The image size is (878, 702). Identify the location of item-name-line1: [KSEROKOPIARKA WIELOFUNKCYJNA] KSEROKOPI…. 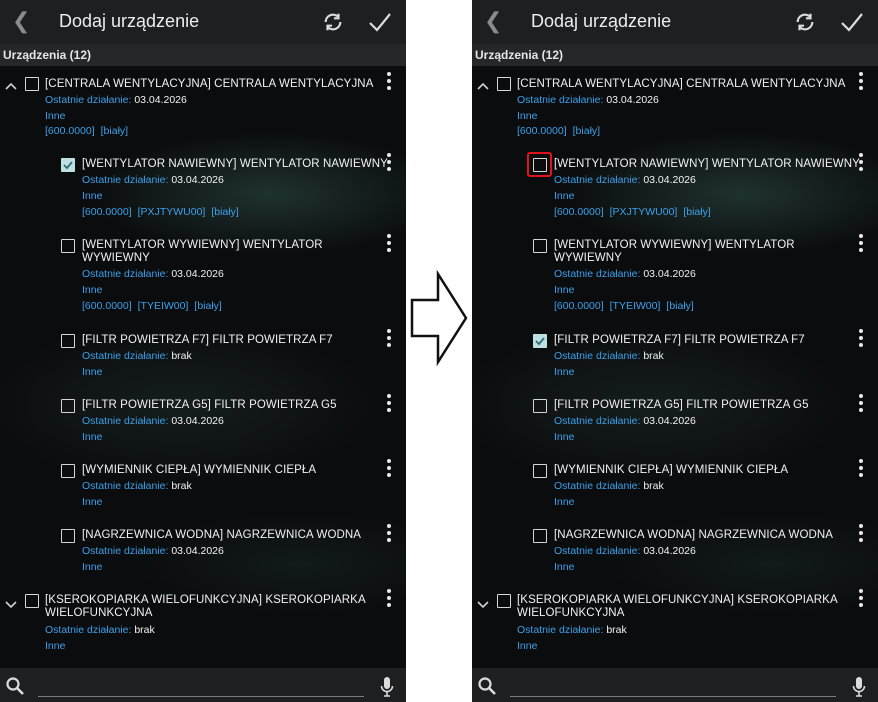
(205, 600).